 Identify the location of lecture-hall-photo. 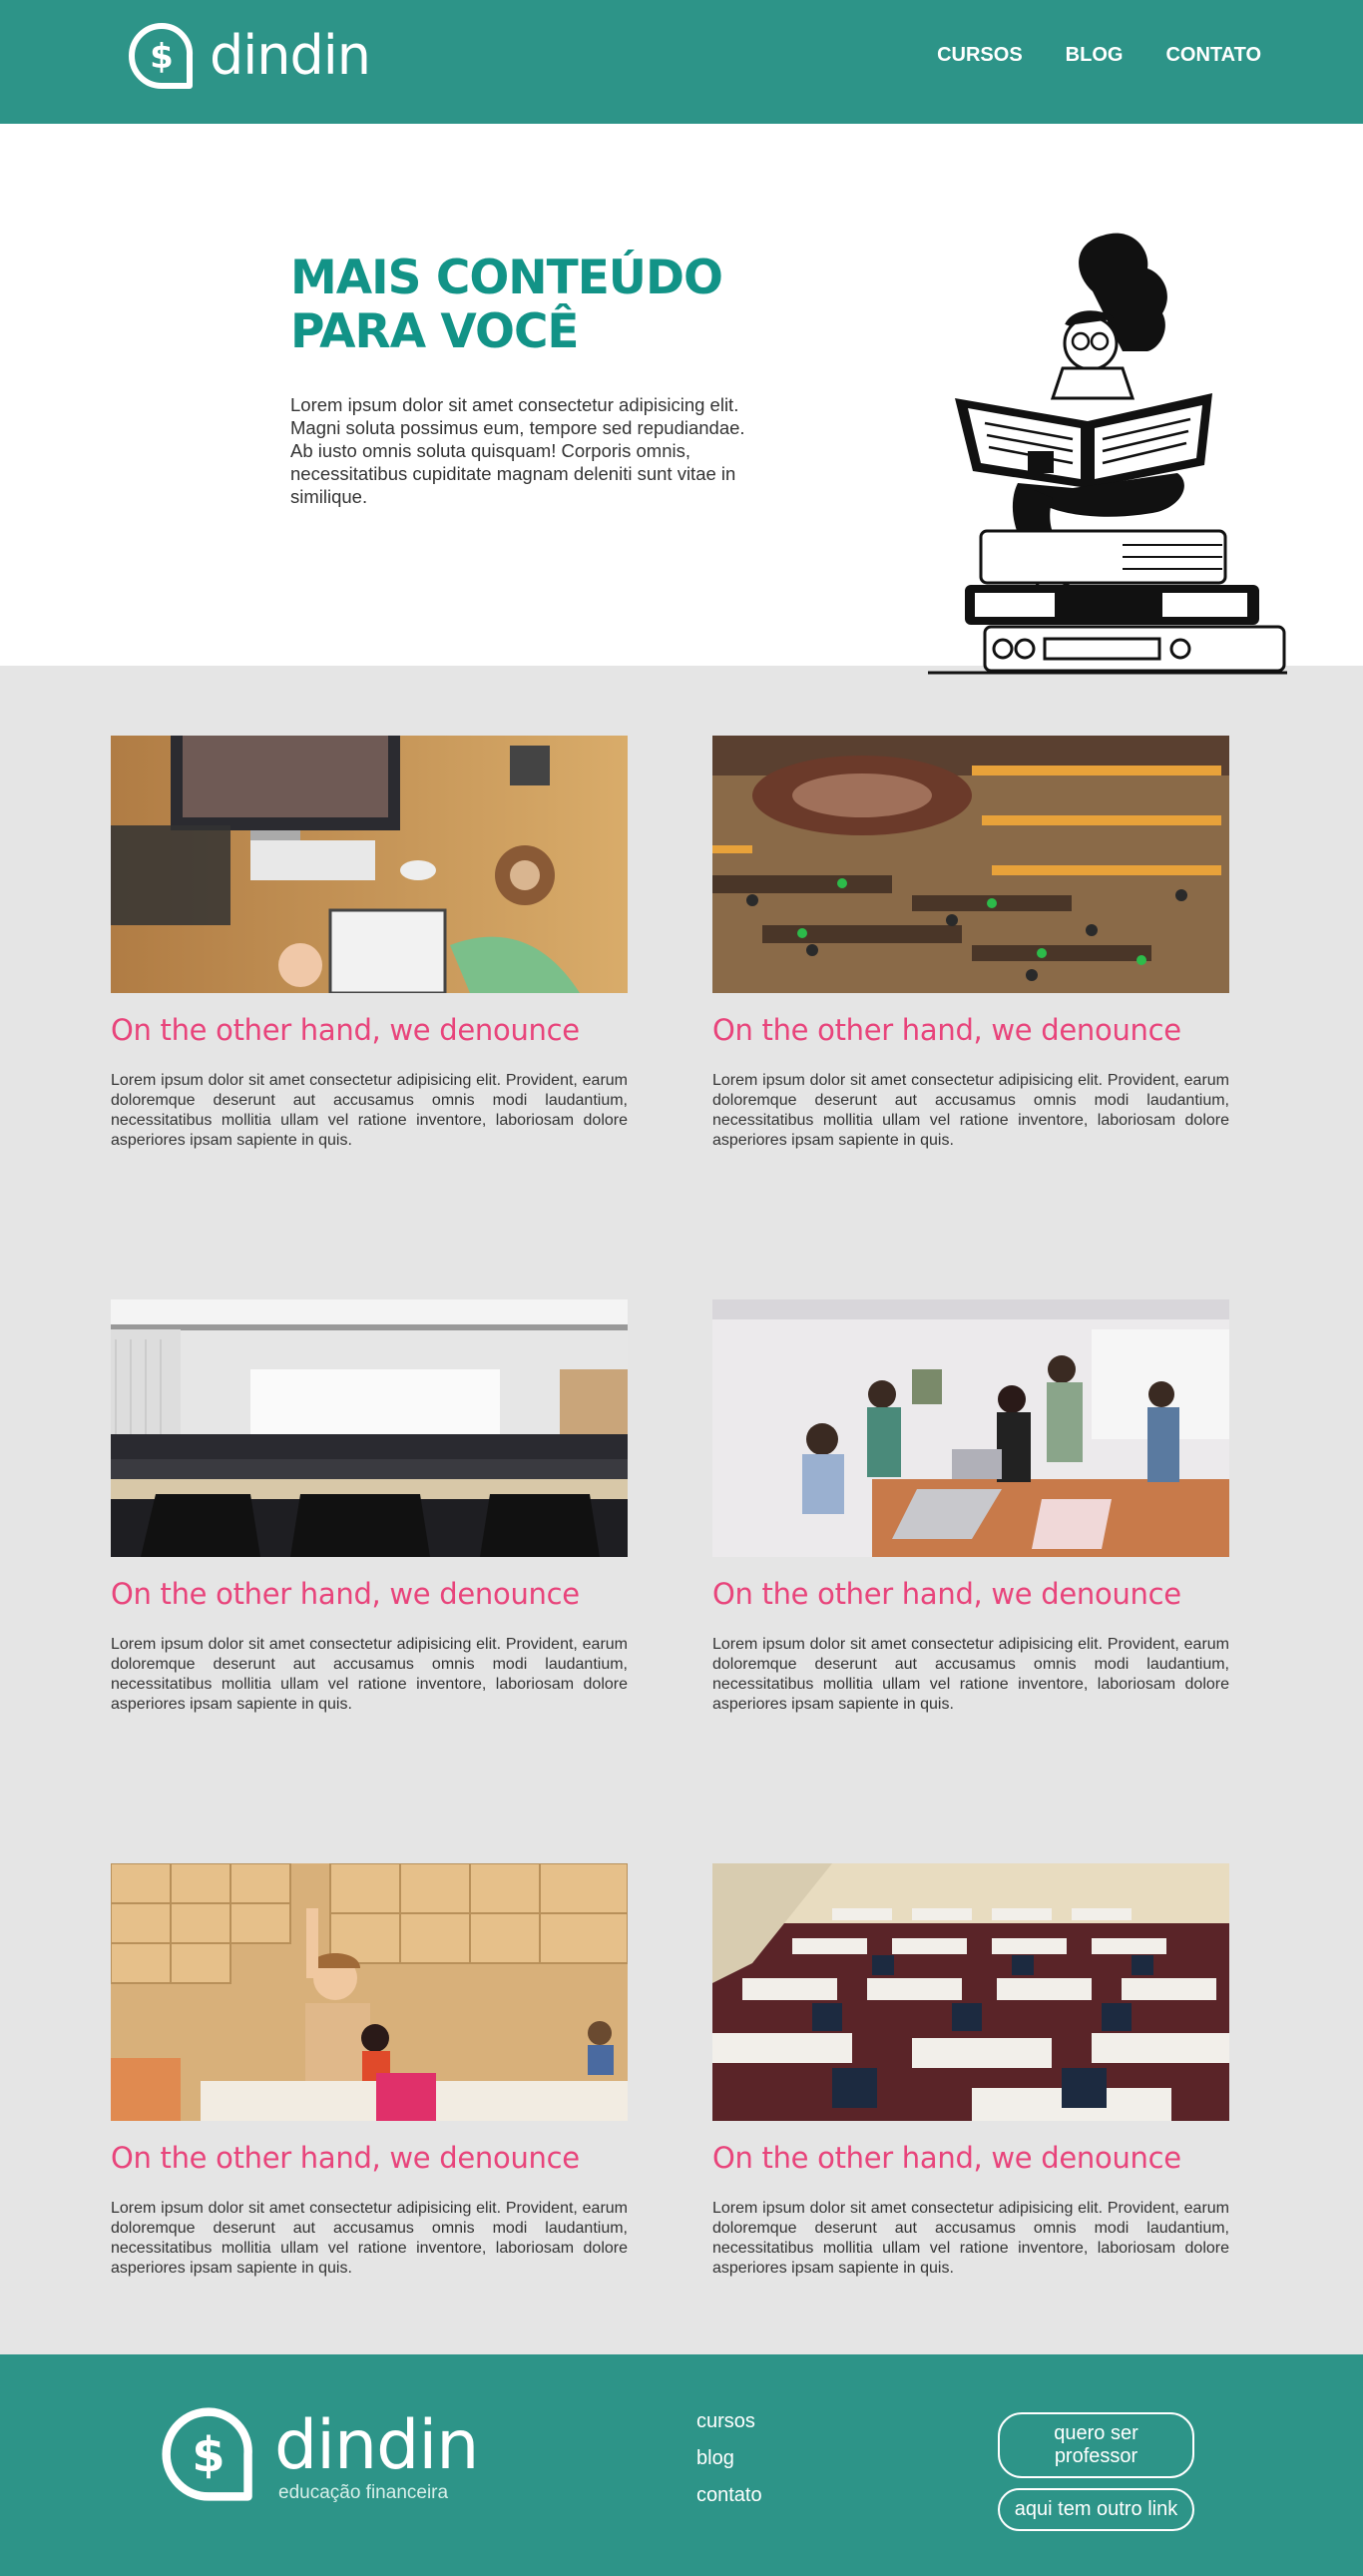
(370, 1428).